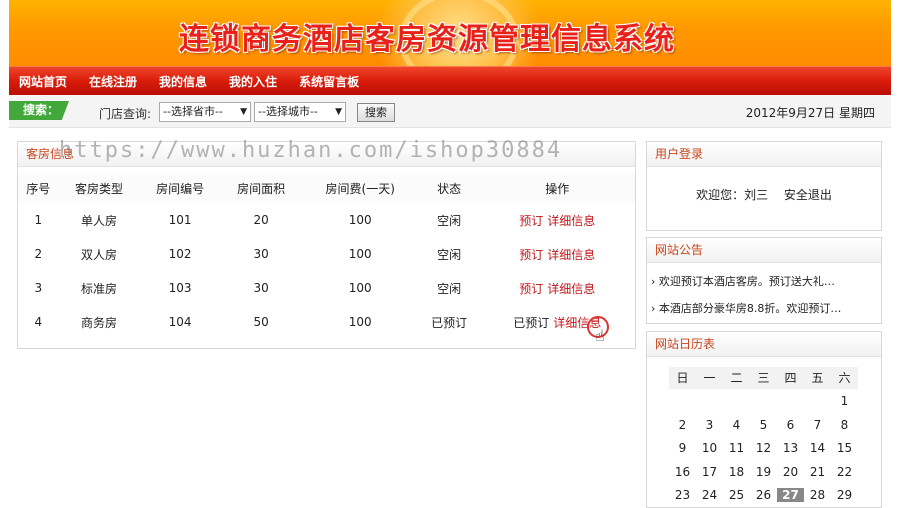 This screenshot has width=900, height=508. Describe the element at coordinates (180, 322) in the screenshot. I see `cell-room: 104` at that location.